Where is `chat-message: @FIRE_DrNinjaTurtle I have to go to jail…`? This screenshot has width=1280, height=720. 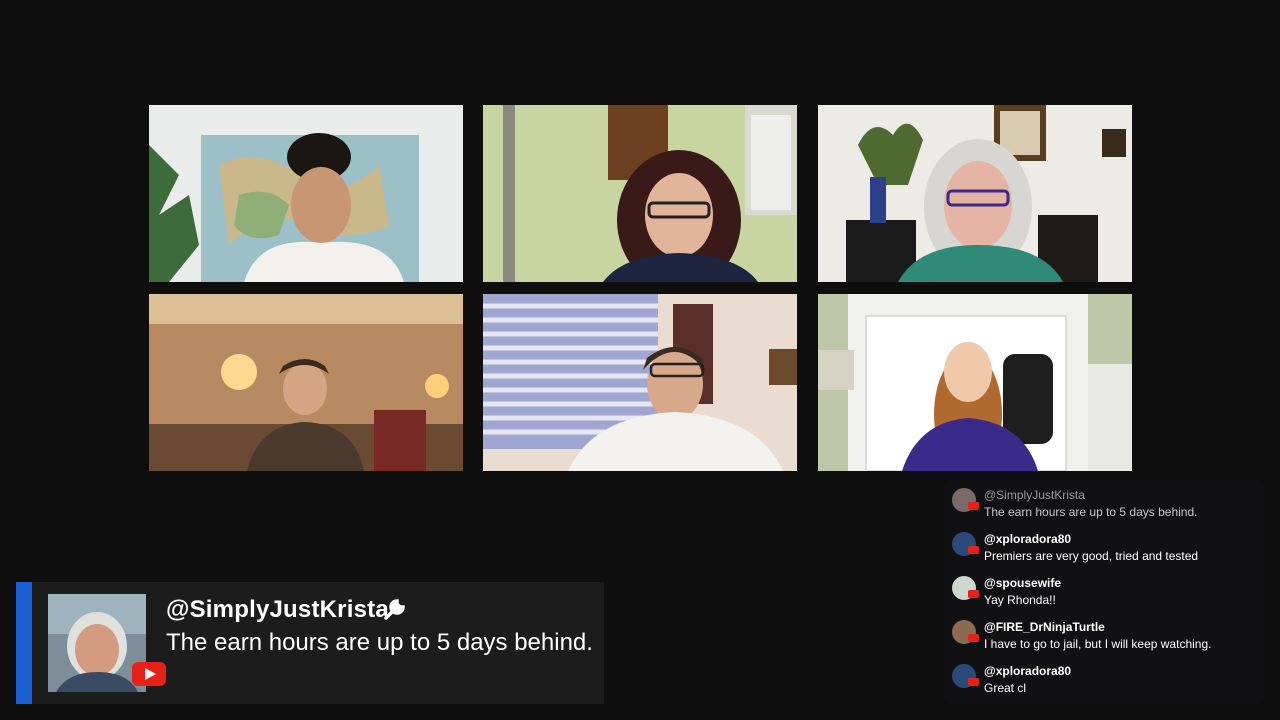
chat-message: @FIRE_DrNinjaTurtle I have to go to jail… is located at coordinates (1105, 638).